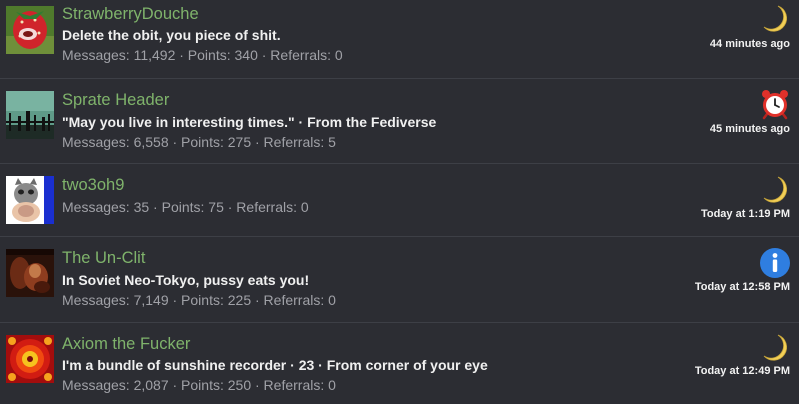 This screenshot has height=404, width=799. I want to click on last-seen-time: 44 minutes ago, so click(749, 44).